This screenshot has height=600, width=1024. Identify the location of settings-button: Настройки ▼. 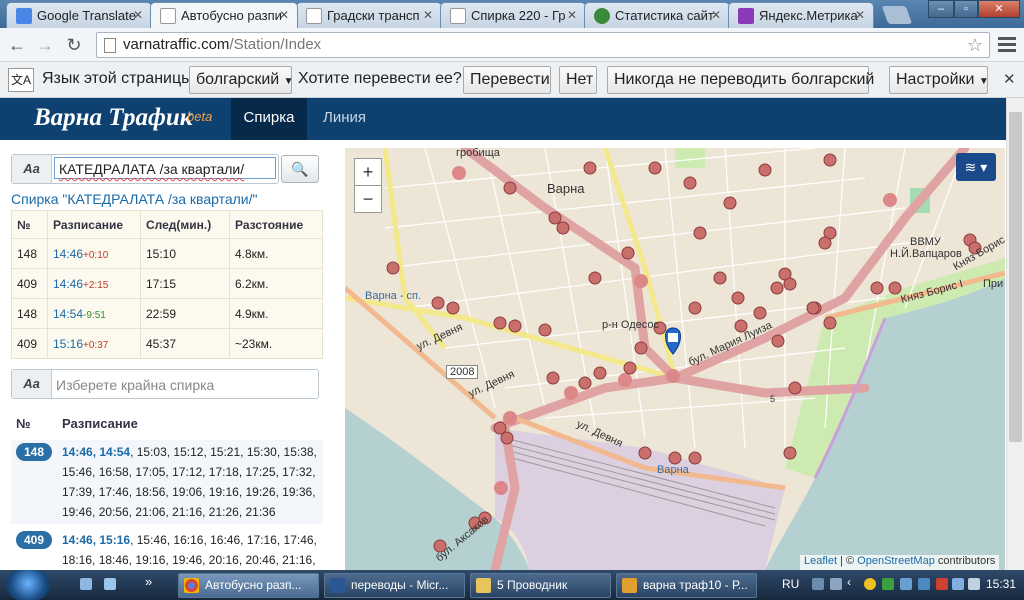
(939, 80).